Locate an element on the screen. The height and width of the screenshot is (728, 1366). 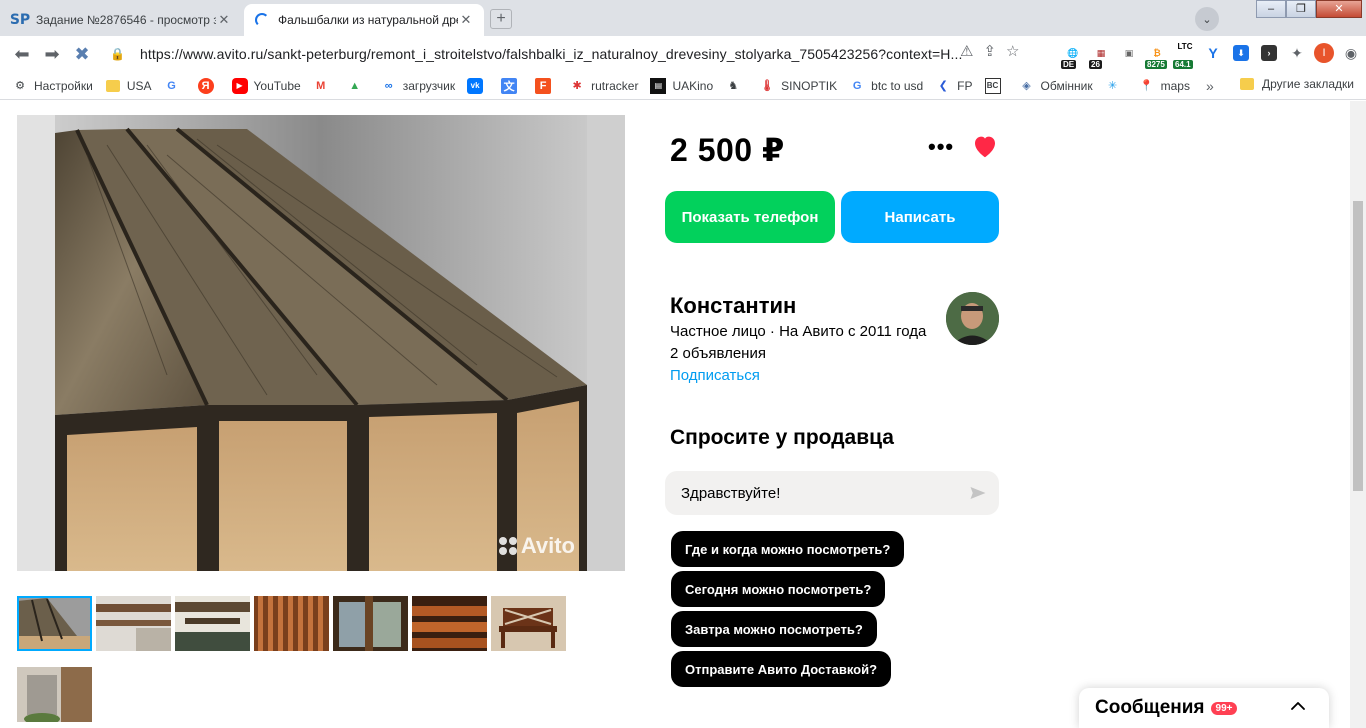
thumbnail-kitchen-beams is located at coordinates (212, 623).